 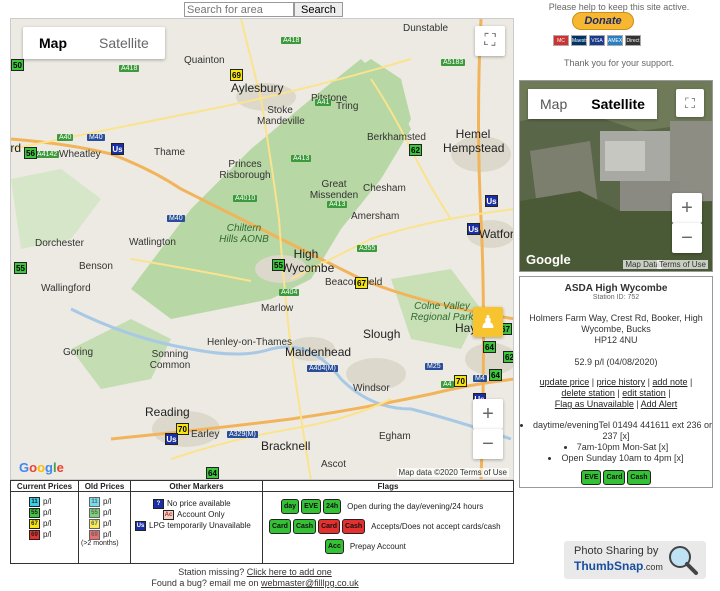 What do you see at coordinates (375, 216) in the screenshot?
I see `place-label: Amersham` at bounding box center [375, 216].